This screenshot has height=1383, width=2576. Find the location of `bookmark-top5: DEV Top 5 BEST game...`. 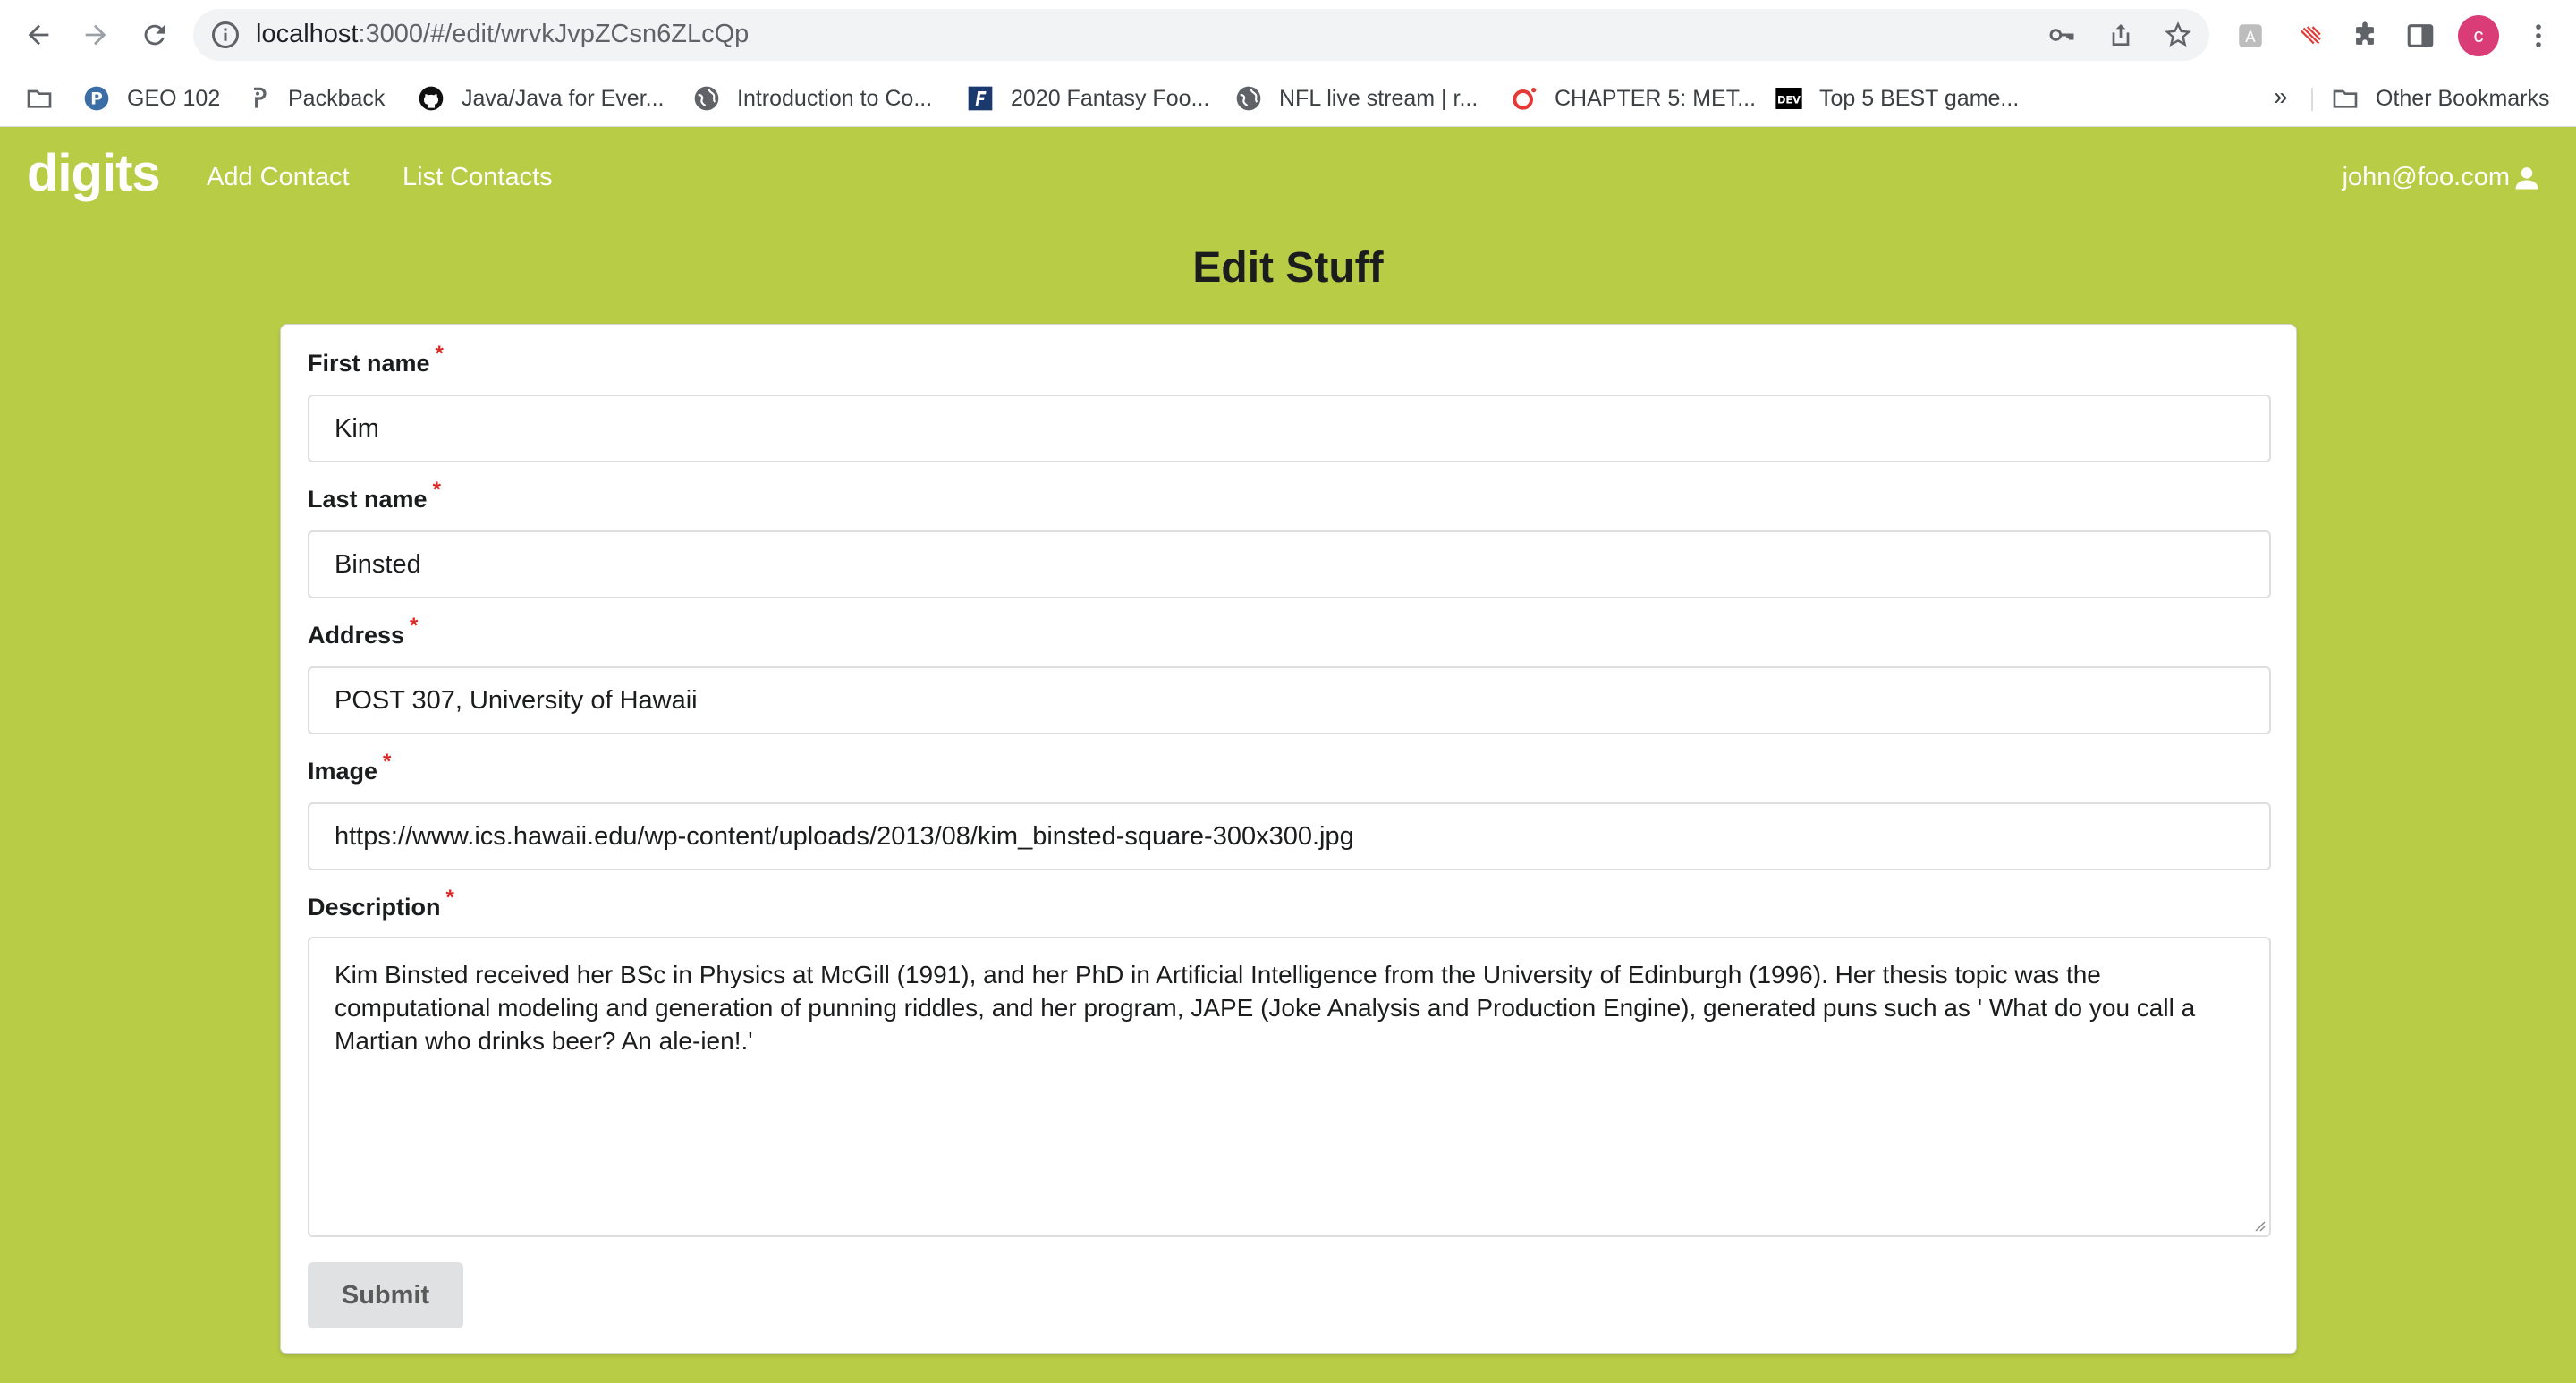

bookmark-top5: DEV Top 5 BEST game... is located at coordinates (1897, 99).